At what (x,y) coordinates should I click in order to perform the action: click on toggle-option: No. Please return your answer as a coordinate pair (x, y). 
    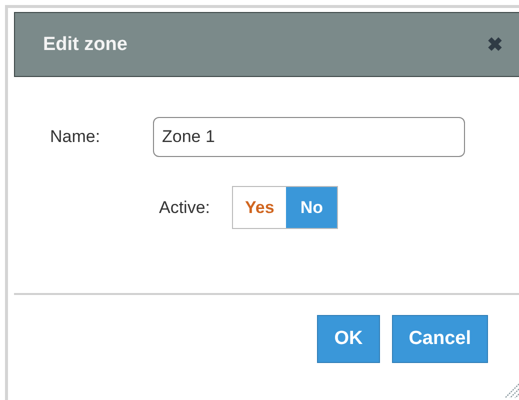
    Looking at the image, I should click on (312, 207).